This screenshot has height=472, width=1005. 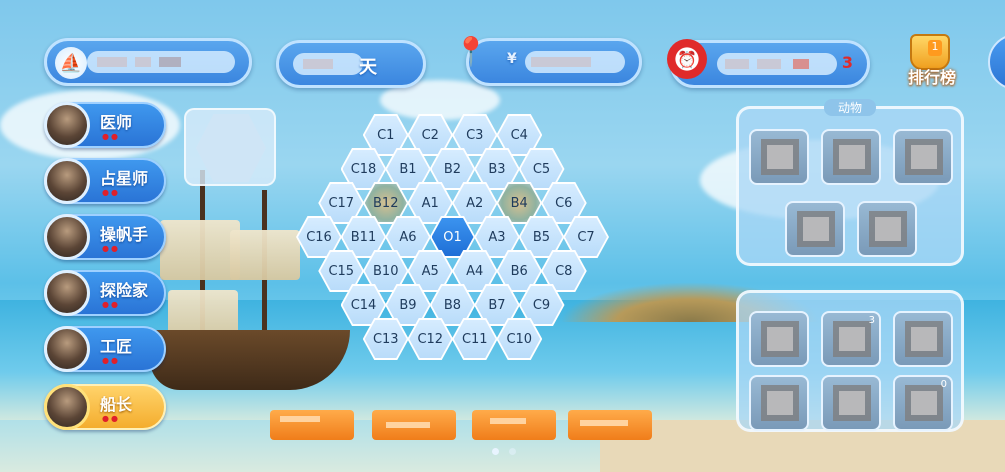 I want to click on timer-pill: ⏰ 3, so click(x=768, y=63).